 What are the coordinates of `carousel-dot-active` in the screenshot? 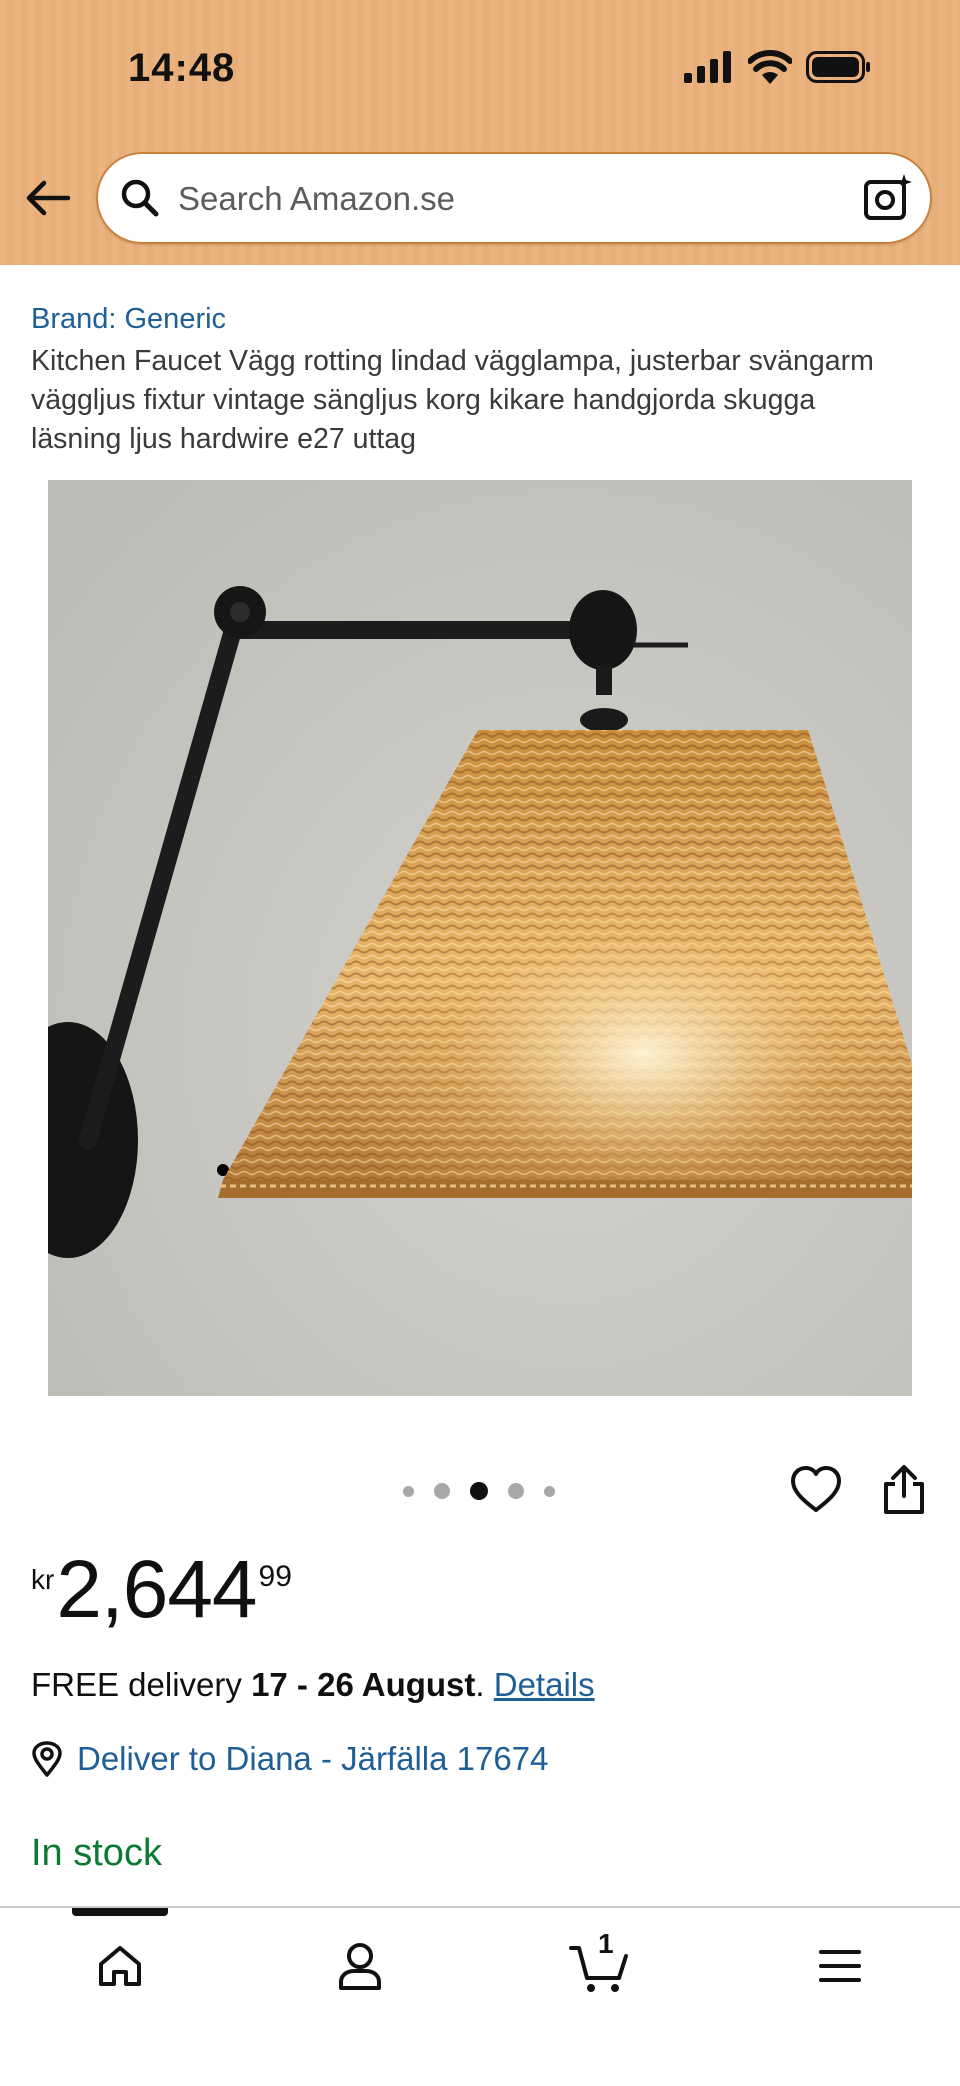 It's located at (479, 1491).